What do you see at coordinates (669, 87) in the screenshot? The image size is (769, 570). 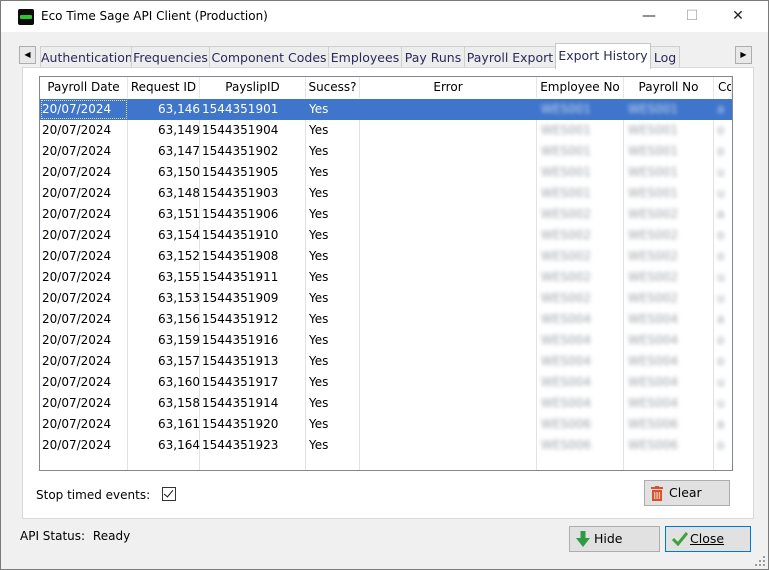 I see `column-header-payroll-no: Payroll No` at bounding box center [669, 87].